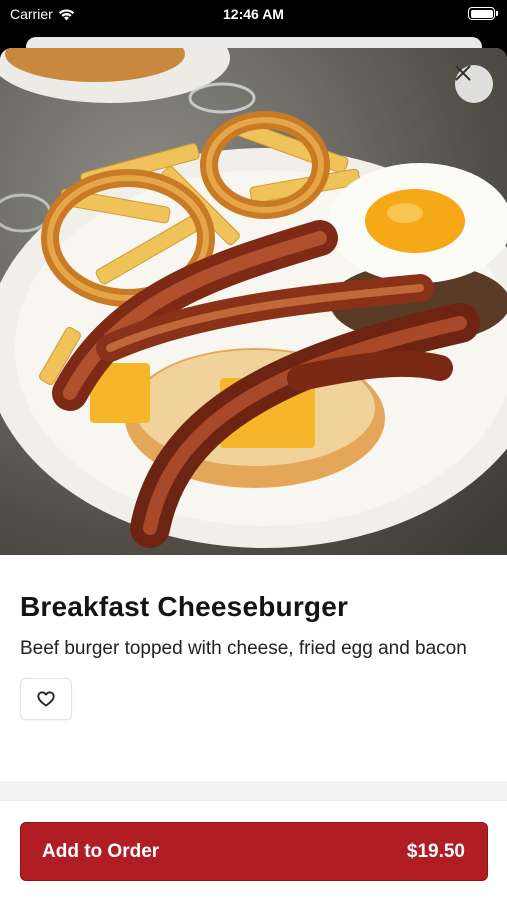  What do you see at coordinates (184, 606) in the screenshot?
I see `item-title: Breakfast Cheeseburger` at bounding box center [184, 606].